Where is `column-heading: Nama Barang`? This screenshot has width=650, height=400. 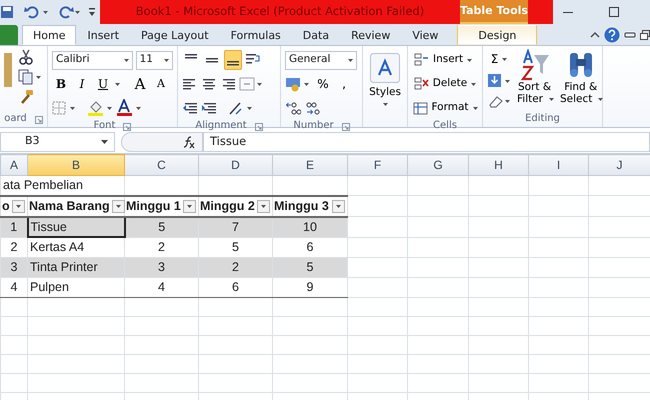
column-heading: Nama Barang is located at coordinates (76, 206).